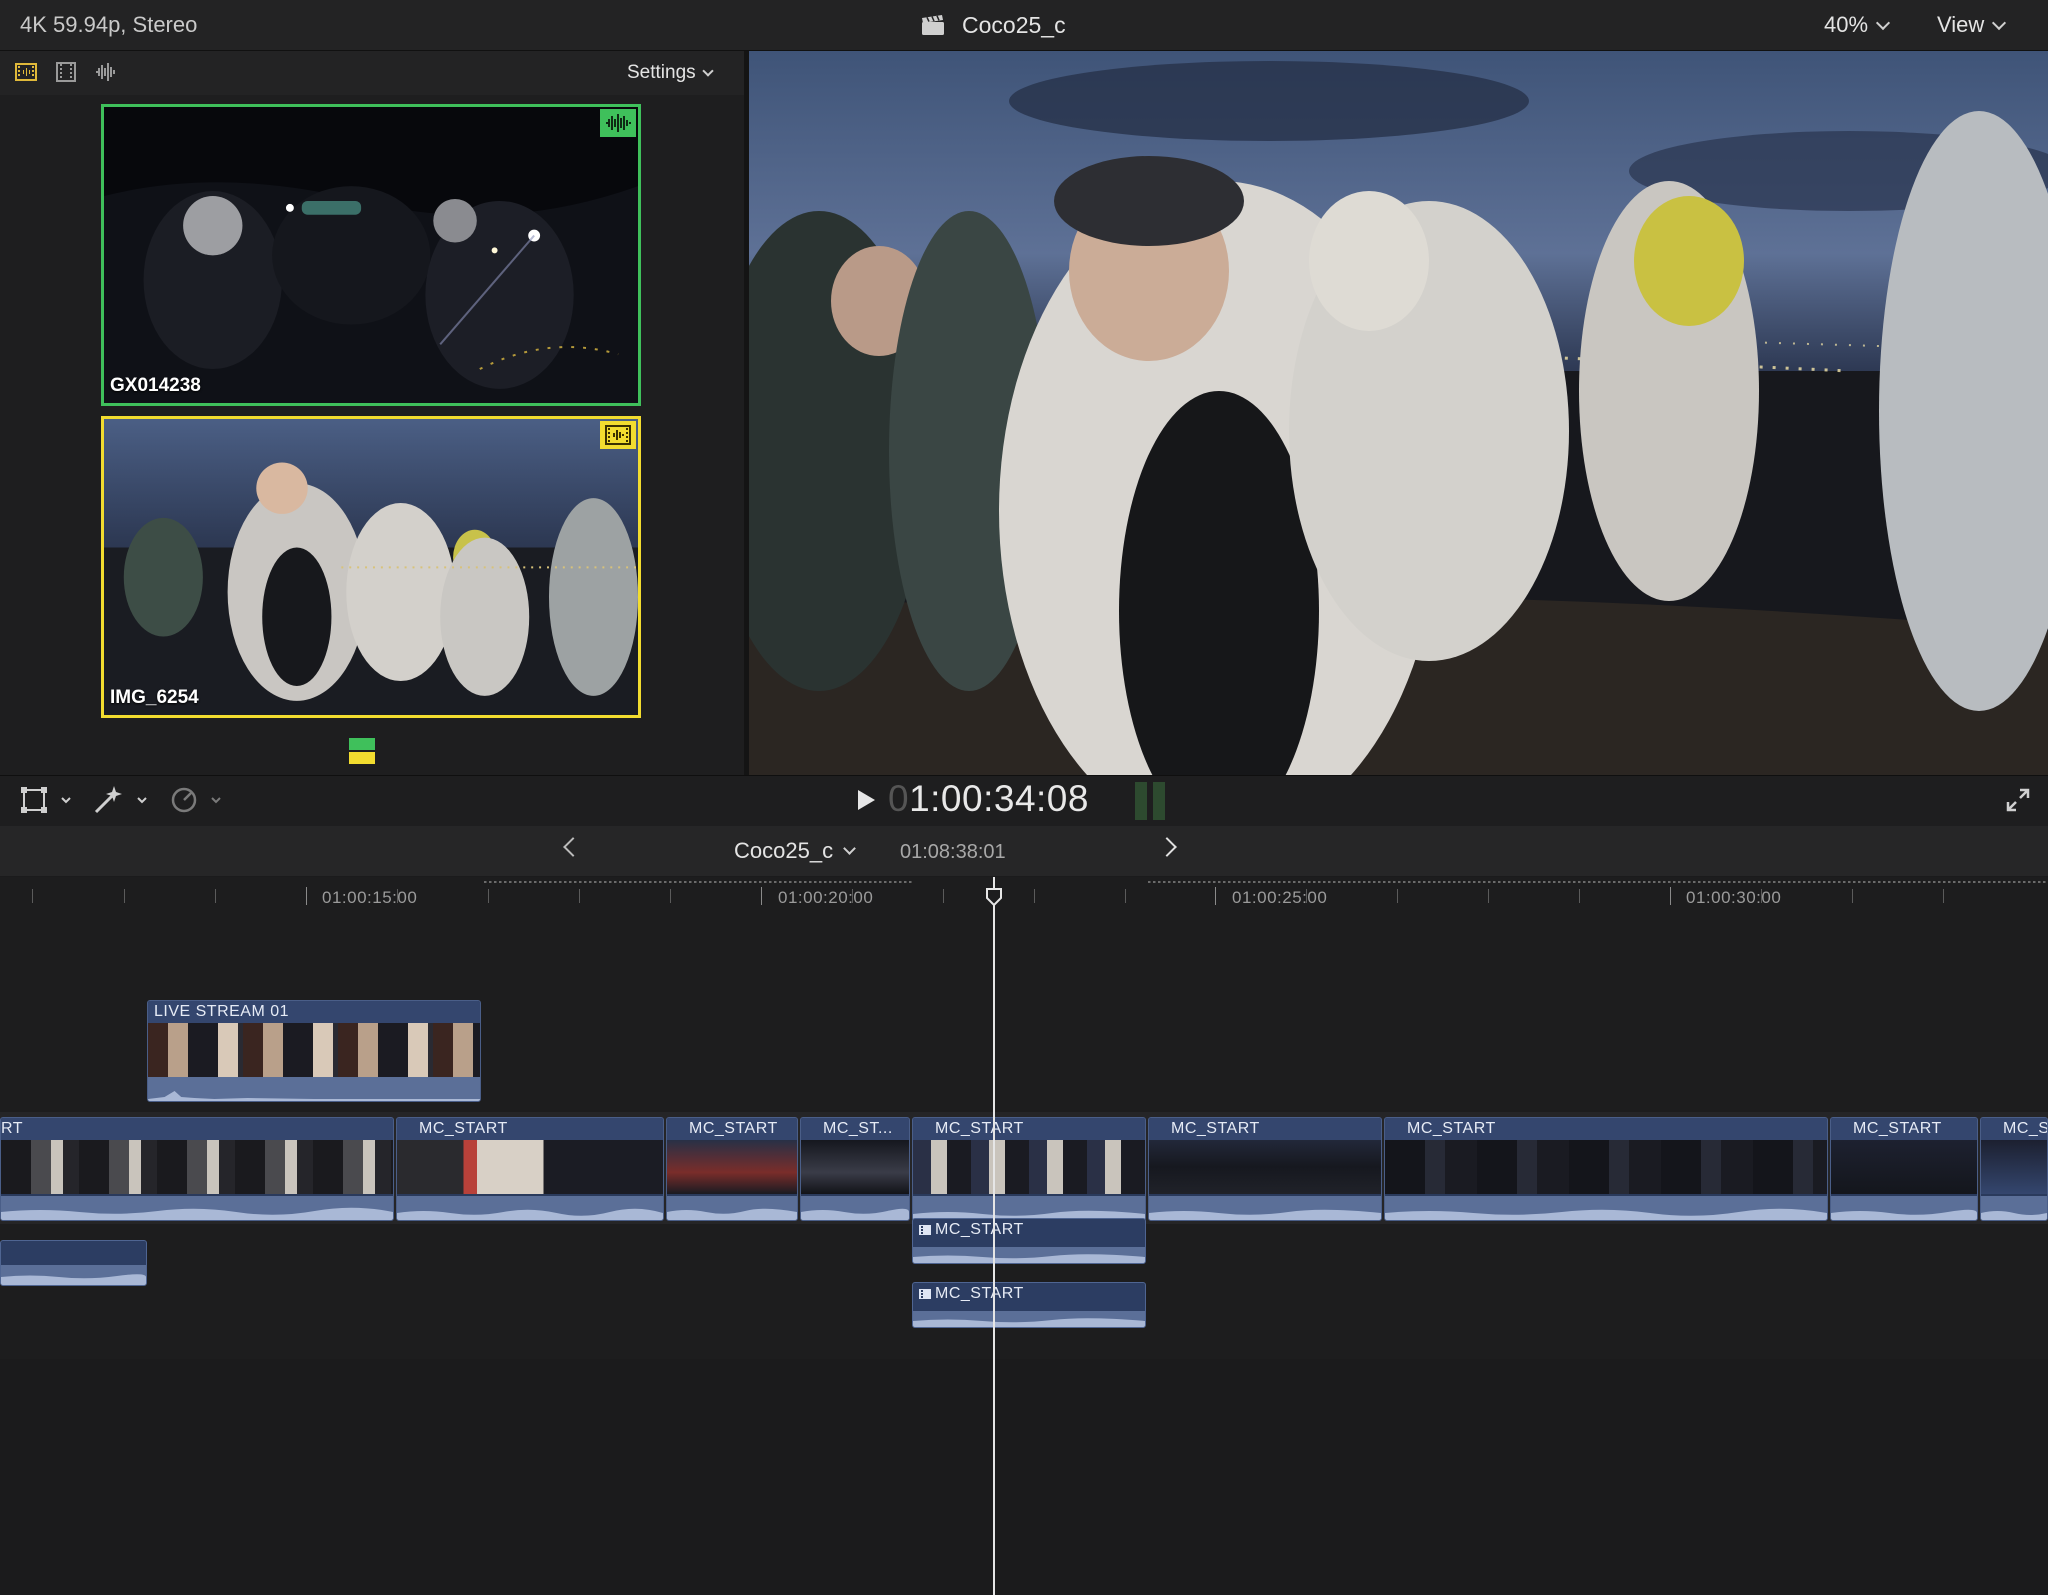  Describe the element at coordinates (2014, 1129) in the screenshot. I see `clip-title: MC_S` at that location.